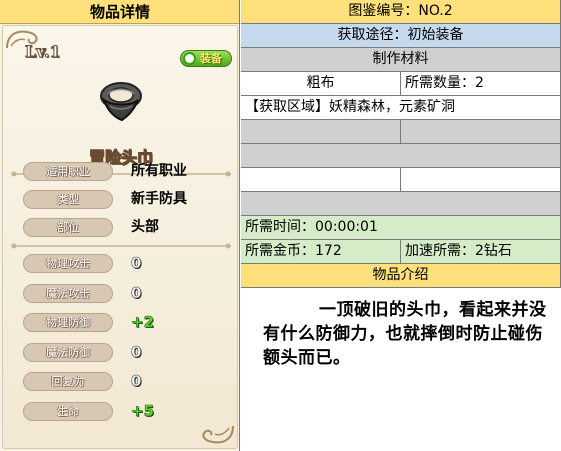 The image size is (561, 451). What do you see at coordinates (145, 227) in the screenshot?
I see `info-value: 头部` at bounding box center [145, 227].